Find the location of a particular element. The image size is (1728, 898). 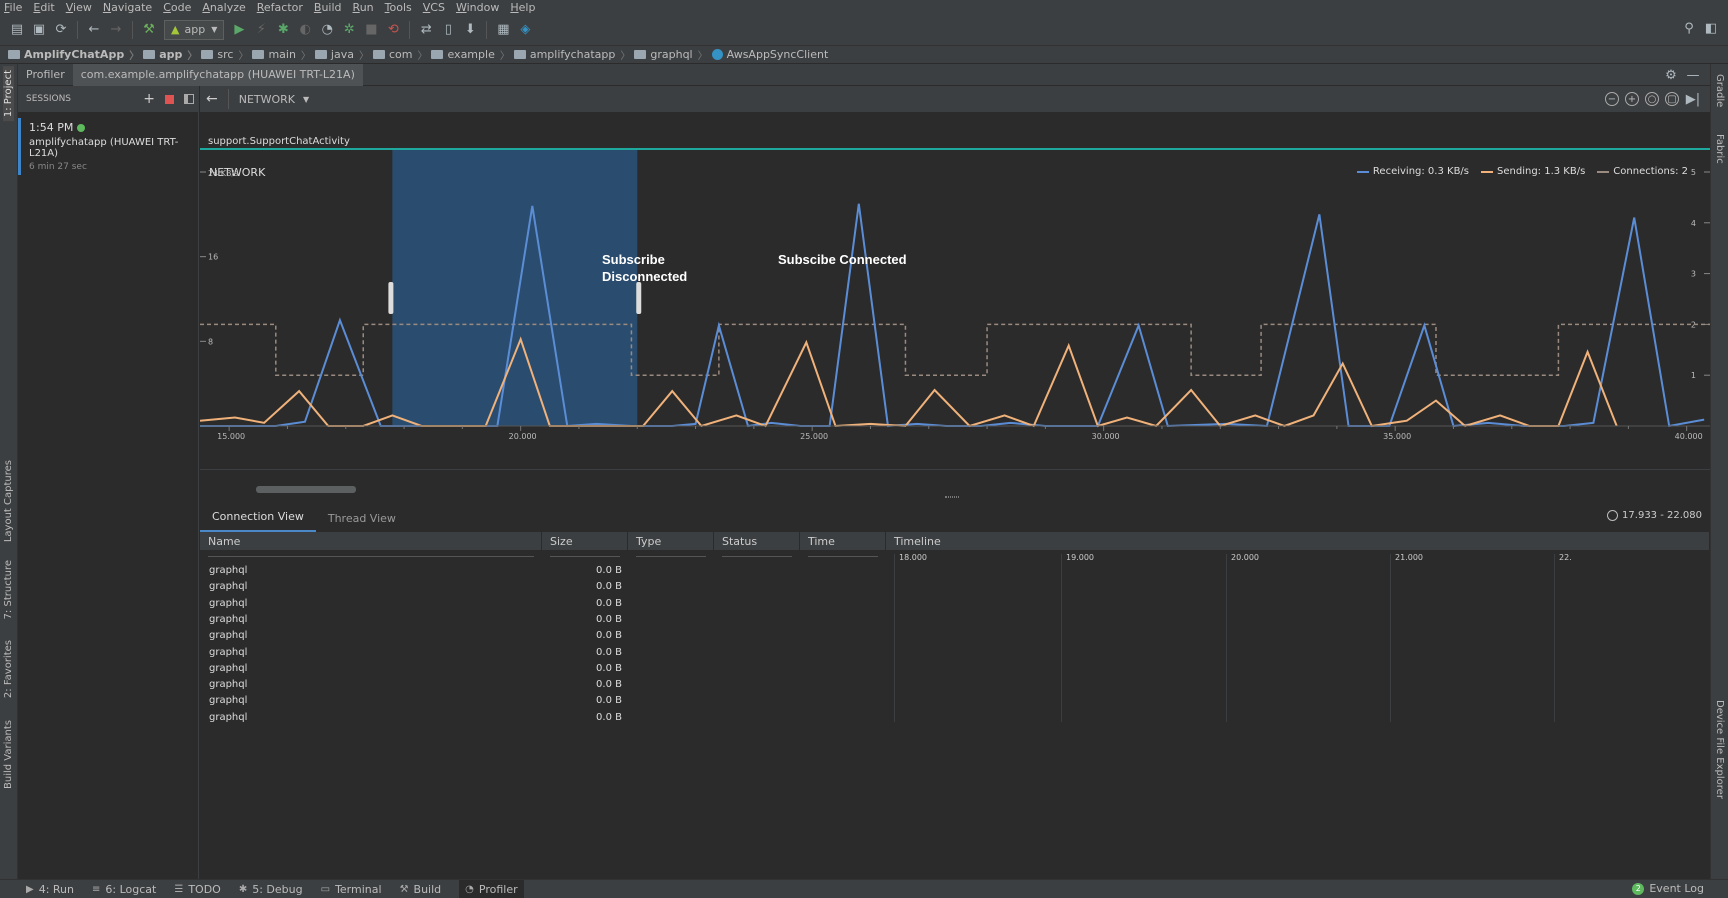

menu-edit: Edit is located at coordinates (43, 7).